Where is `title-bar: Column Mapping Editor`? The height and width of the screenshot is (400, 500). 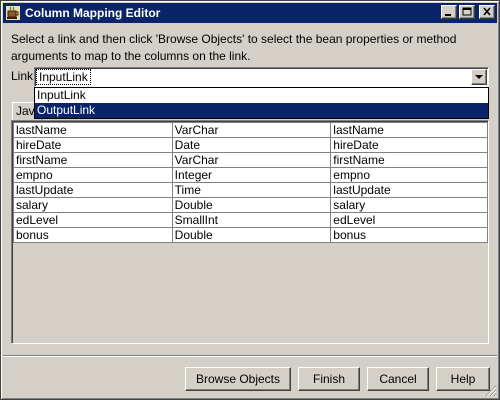 title-bar: Column Mapping Editor is located at coordinates (250, 13).